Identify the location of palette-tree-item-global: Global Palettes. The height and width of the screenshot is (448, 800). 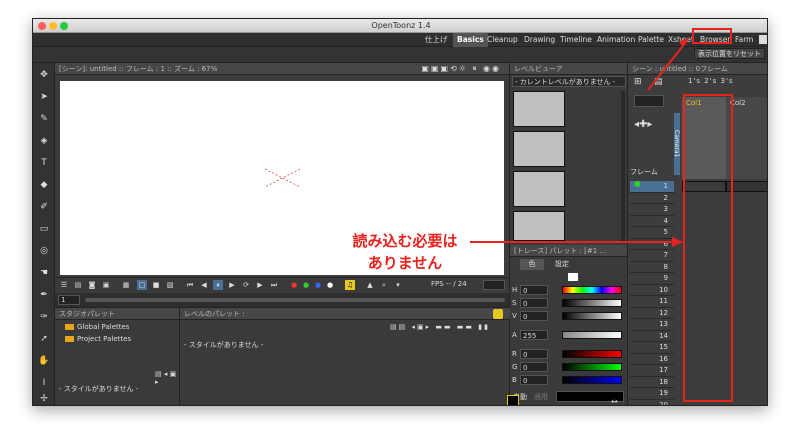
(97, 327).